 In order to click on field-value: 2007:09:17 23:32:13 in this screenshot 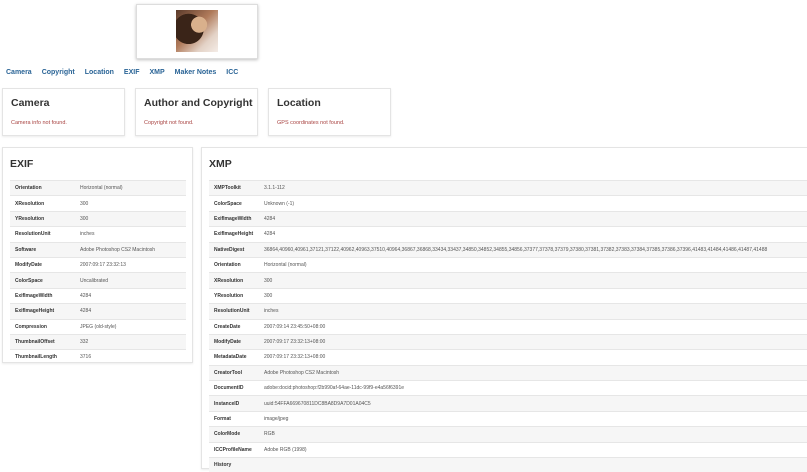, I will do `click(130, 264)`.